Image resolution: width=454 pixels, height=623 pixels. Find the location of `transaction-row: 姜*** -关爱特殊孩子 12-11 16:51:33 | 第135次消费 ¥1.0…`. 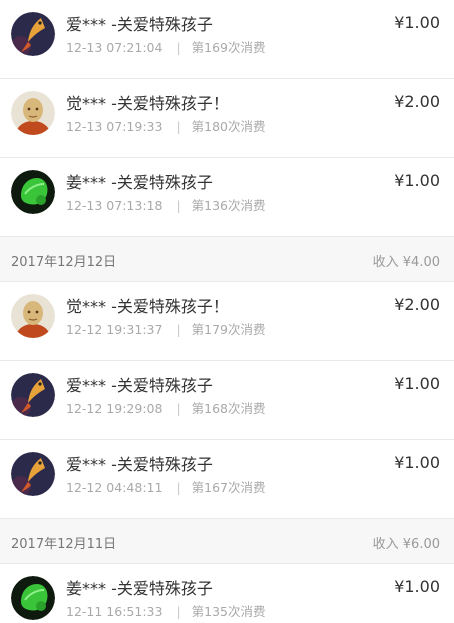

transaction-row: 姜*** -关爱特殊孩子 12-11 16:51:33 | 第135次消费 ¥1.0… is located at coordinates (227, 593).